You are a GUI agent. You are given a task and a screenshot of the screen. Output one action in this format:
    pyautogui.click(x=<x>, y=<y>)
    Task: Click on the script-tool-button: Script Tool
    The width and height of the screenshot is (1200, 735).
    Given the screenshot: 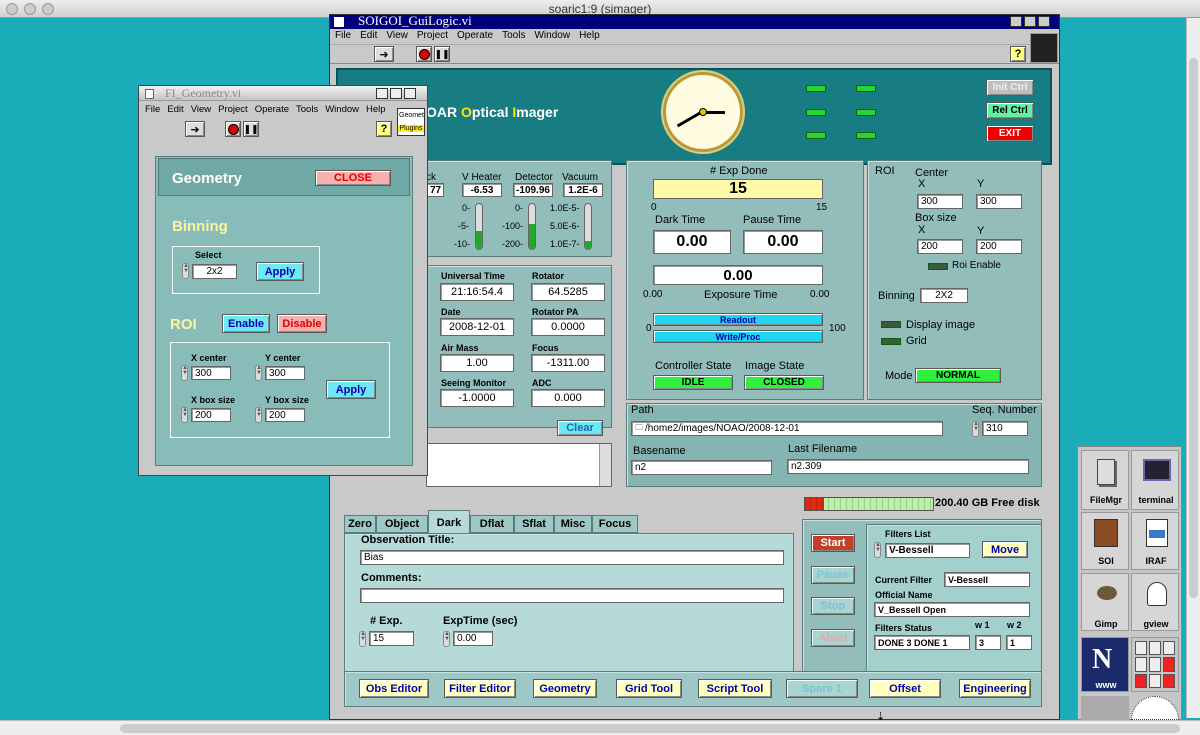 What is the action you would take?
    pyautogui.click(x=735, y=688)
    